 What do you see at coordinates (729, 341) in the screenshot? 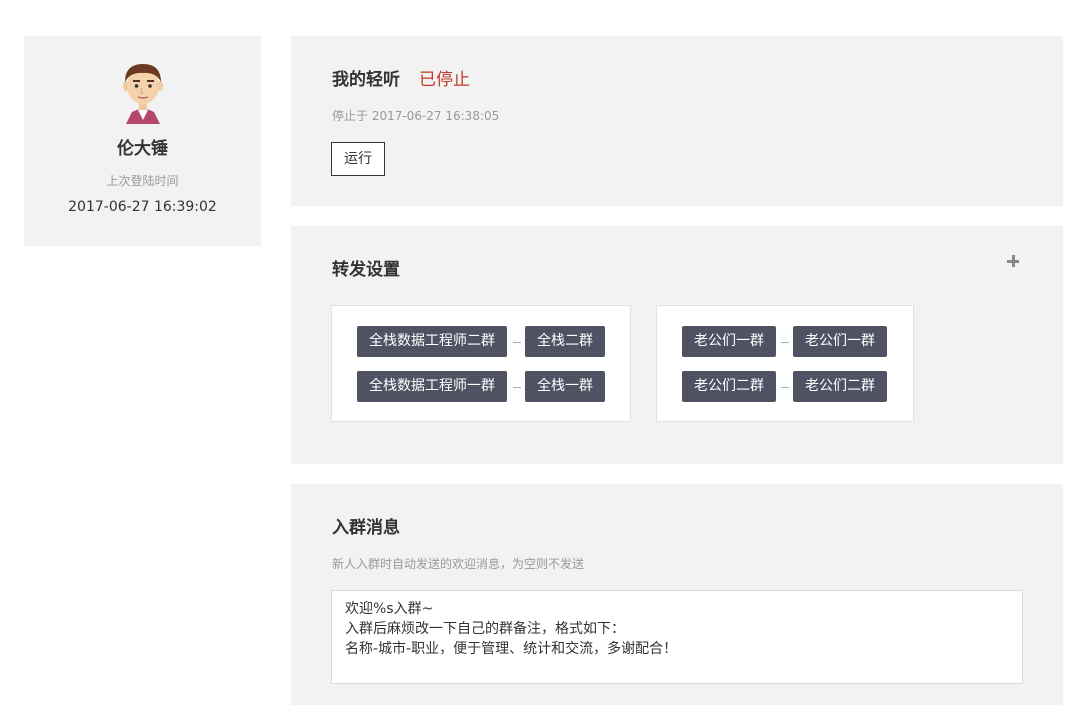
I see `source-group-tag: 老公们一群` at bounding box center [729, 341].